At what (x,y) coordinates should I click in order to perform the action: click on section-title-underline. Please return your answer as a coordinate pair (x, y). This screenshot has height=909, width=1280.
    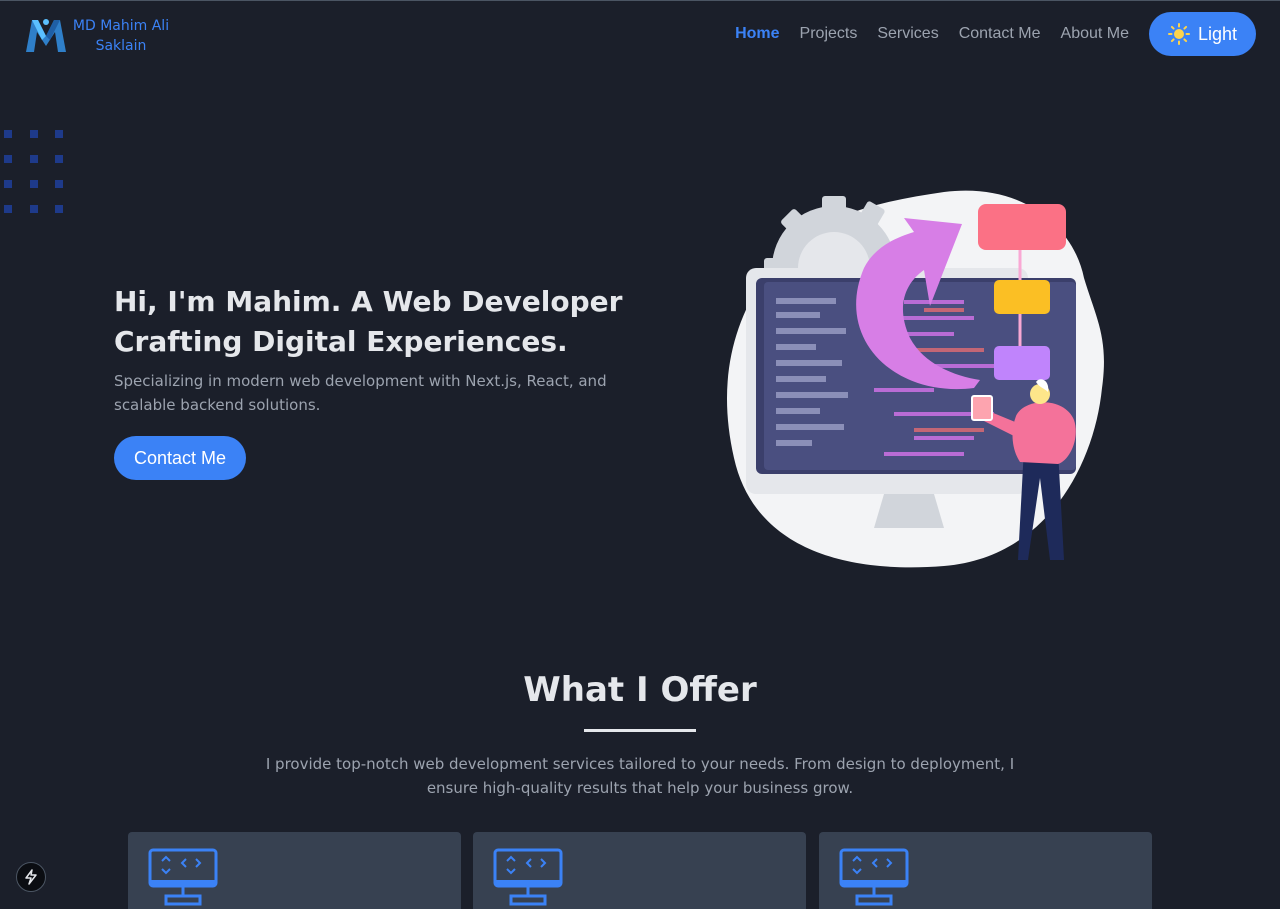
    Looking at the image, I should click on (640, 730).